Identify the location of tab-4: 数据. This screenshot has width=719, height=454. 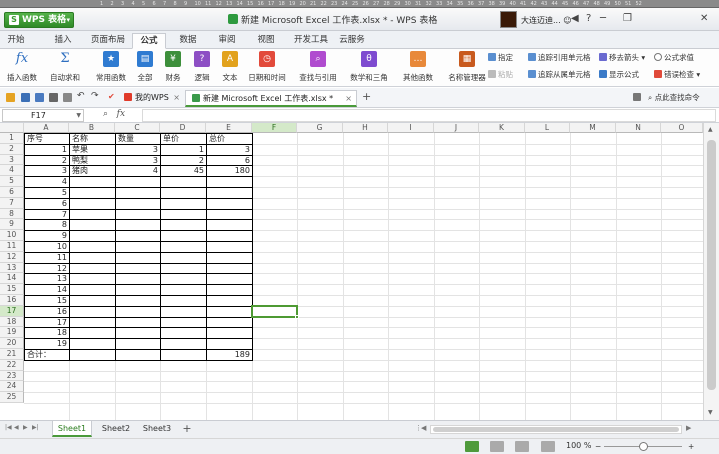
(188, 41).